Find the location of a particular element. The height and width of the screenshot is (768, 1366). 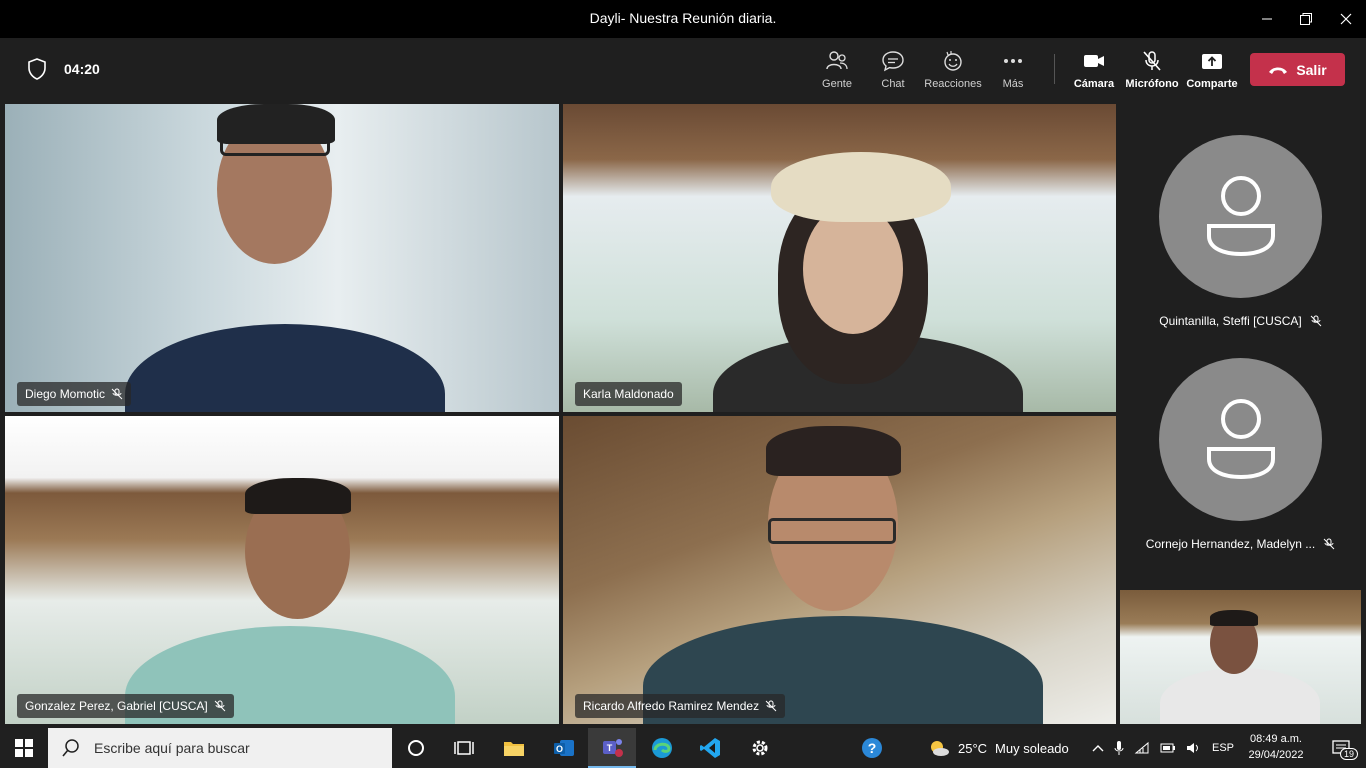

more-button: Más is located at coordinates (1013, 70).